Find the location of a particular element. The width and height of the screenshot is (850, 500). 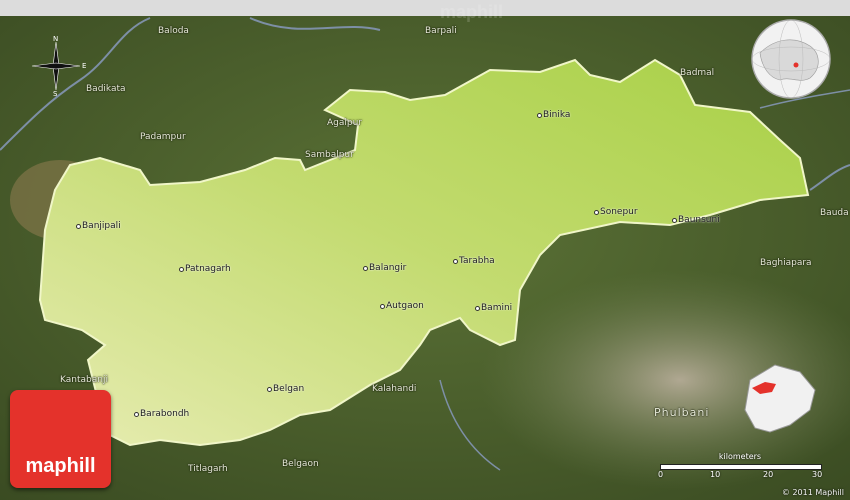

scale-tick: 20 is located at coordinates (768, 474).